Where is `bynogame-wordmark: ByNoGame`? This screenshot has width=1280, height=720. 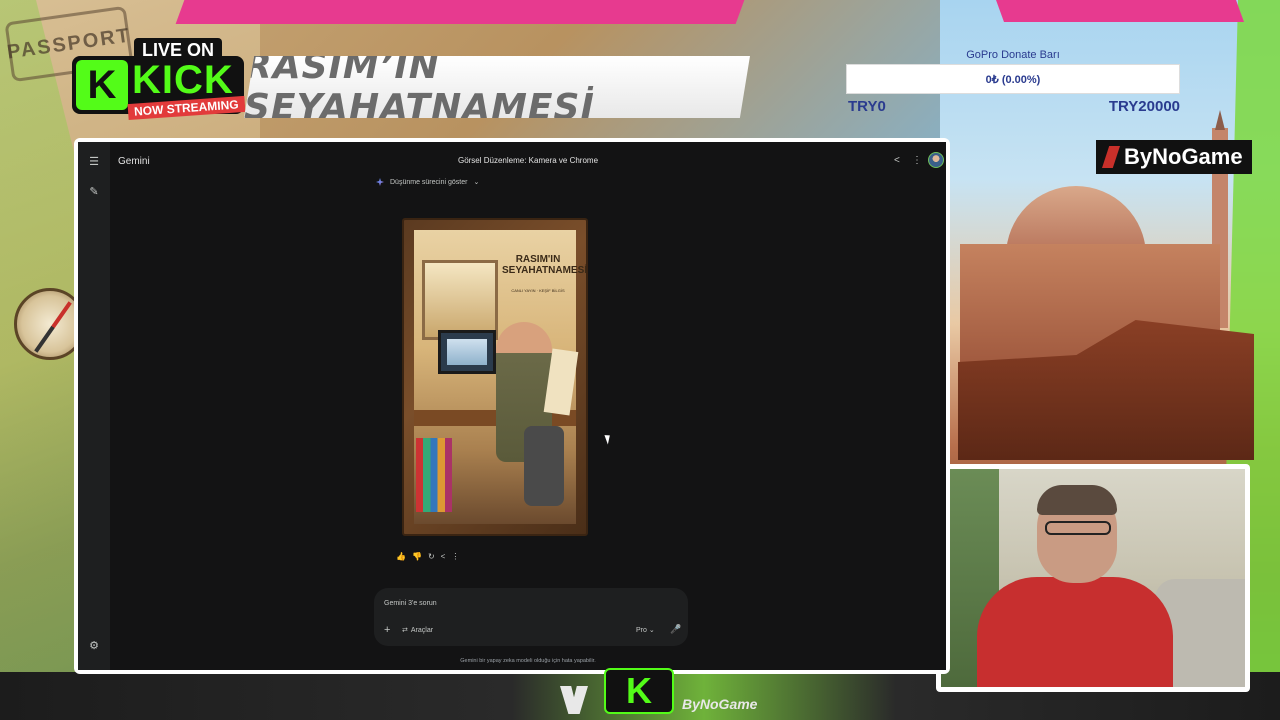
bynogame-wordmark: ByNoGame is located at coordinates (1183, 156).